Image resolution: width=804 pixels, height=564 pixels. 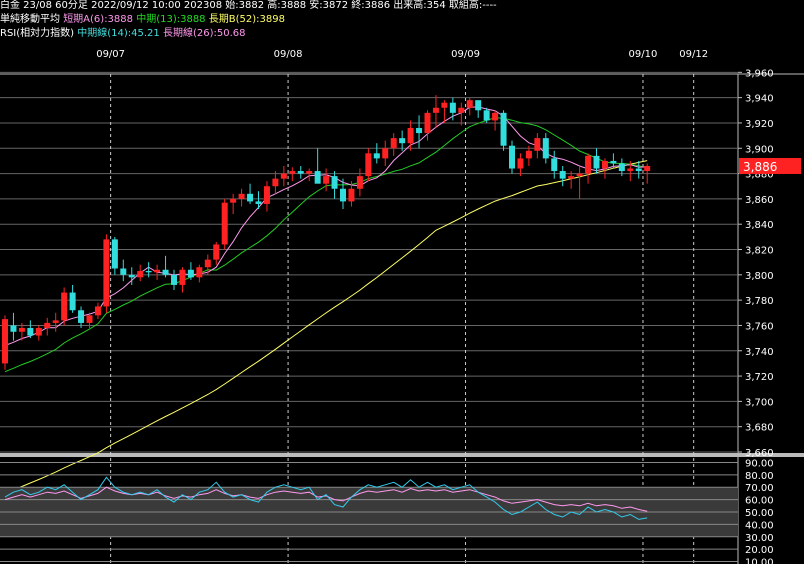 I want to click on rsi-tick-label: 30.00, so click(x=759, y=538).